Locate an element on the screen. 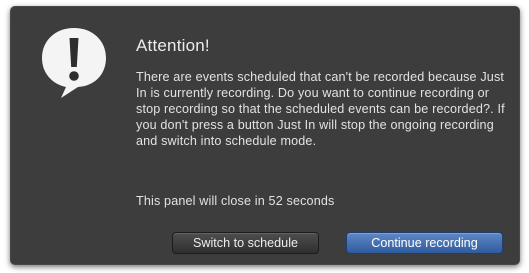 This screenshot has height=273, width=529. dialog-title: Attention! is located at coordinates (173, 45).